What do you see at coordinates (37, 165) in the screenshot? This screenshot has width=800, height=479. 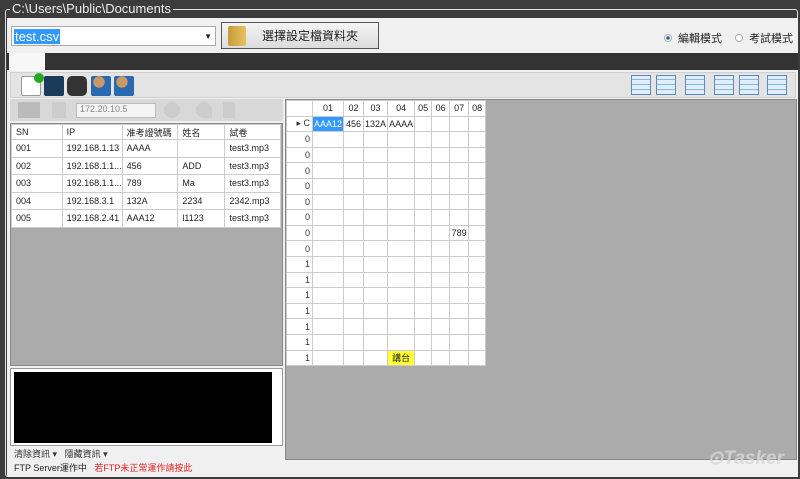 I see `table-cell: 002` at bounding box center [37, 165].